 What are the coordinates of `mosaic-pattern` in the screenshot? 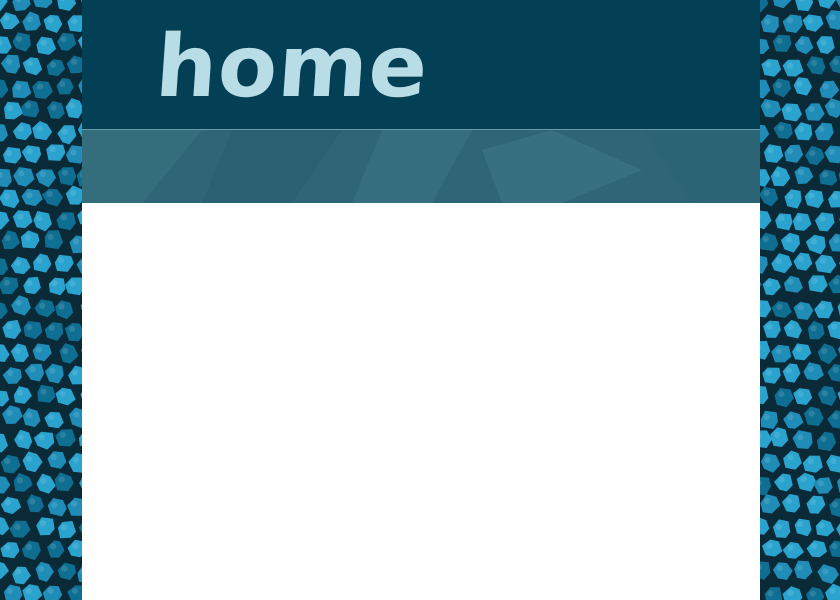 It's located at (800, 300).